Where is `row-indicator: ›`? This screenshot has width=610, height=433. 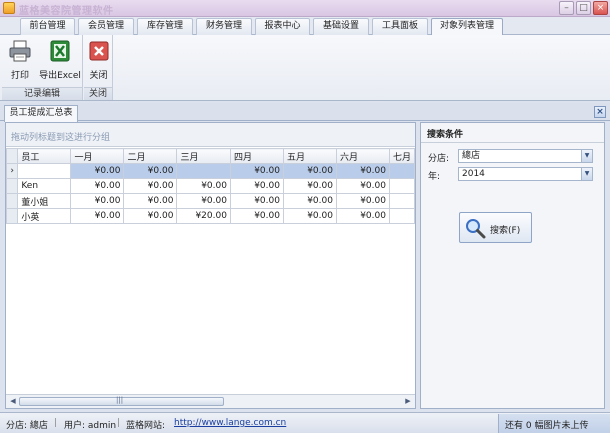
row-indicator: › is located at coordinates (12, 171).